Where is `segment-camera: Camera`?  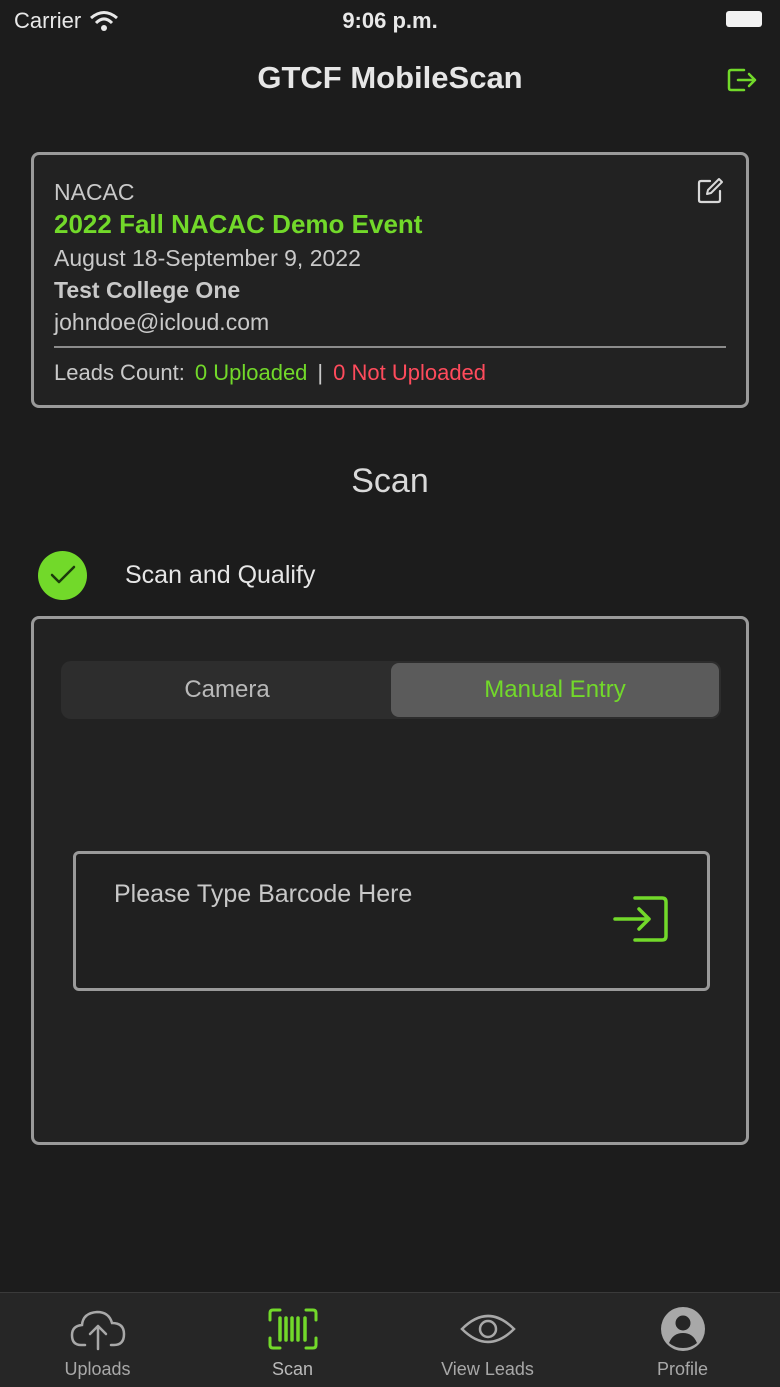
segment-camera: Camera is located at coordinates (227, 690).